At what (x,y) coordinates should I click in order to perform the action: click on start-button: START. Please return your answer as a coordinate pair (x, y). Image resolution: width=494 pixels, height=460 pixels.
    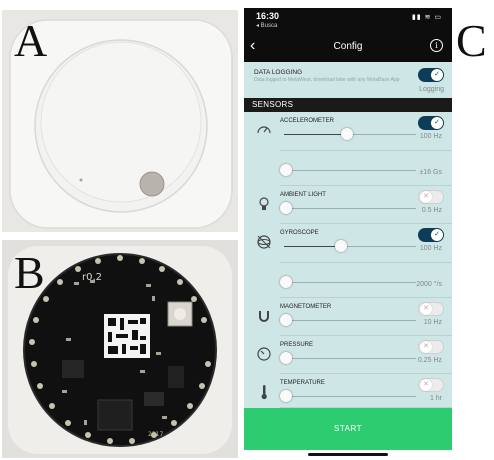
    Looking at the image, I should click on (348, 429).